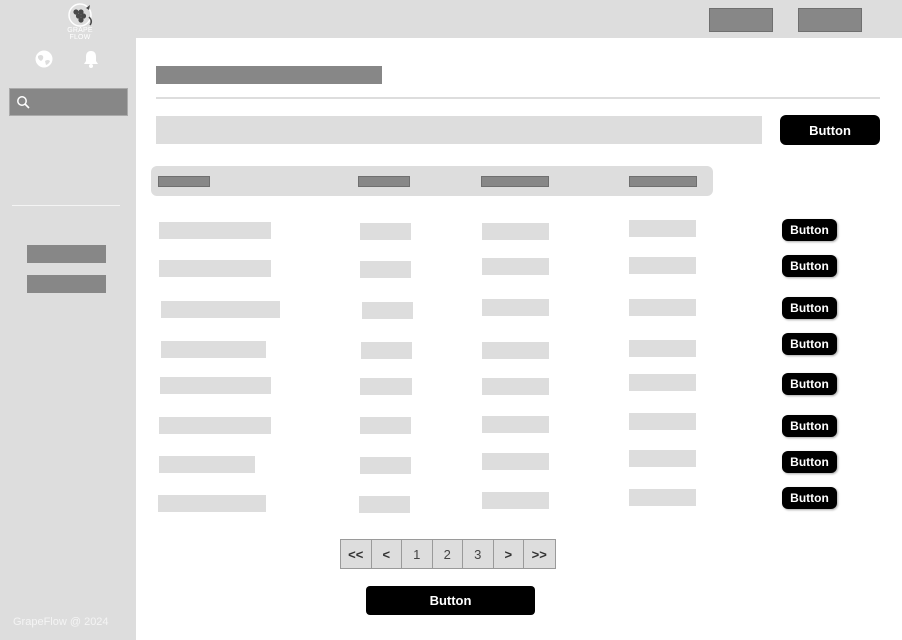  Describe the element at coordinates (66, 205) in the screenshot. I see `sidebar-divider` at that location.